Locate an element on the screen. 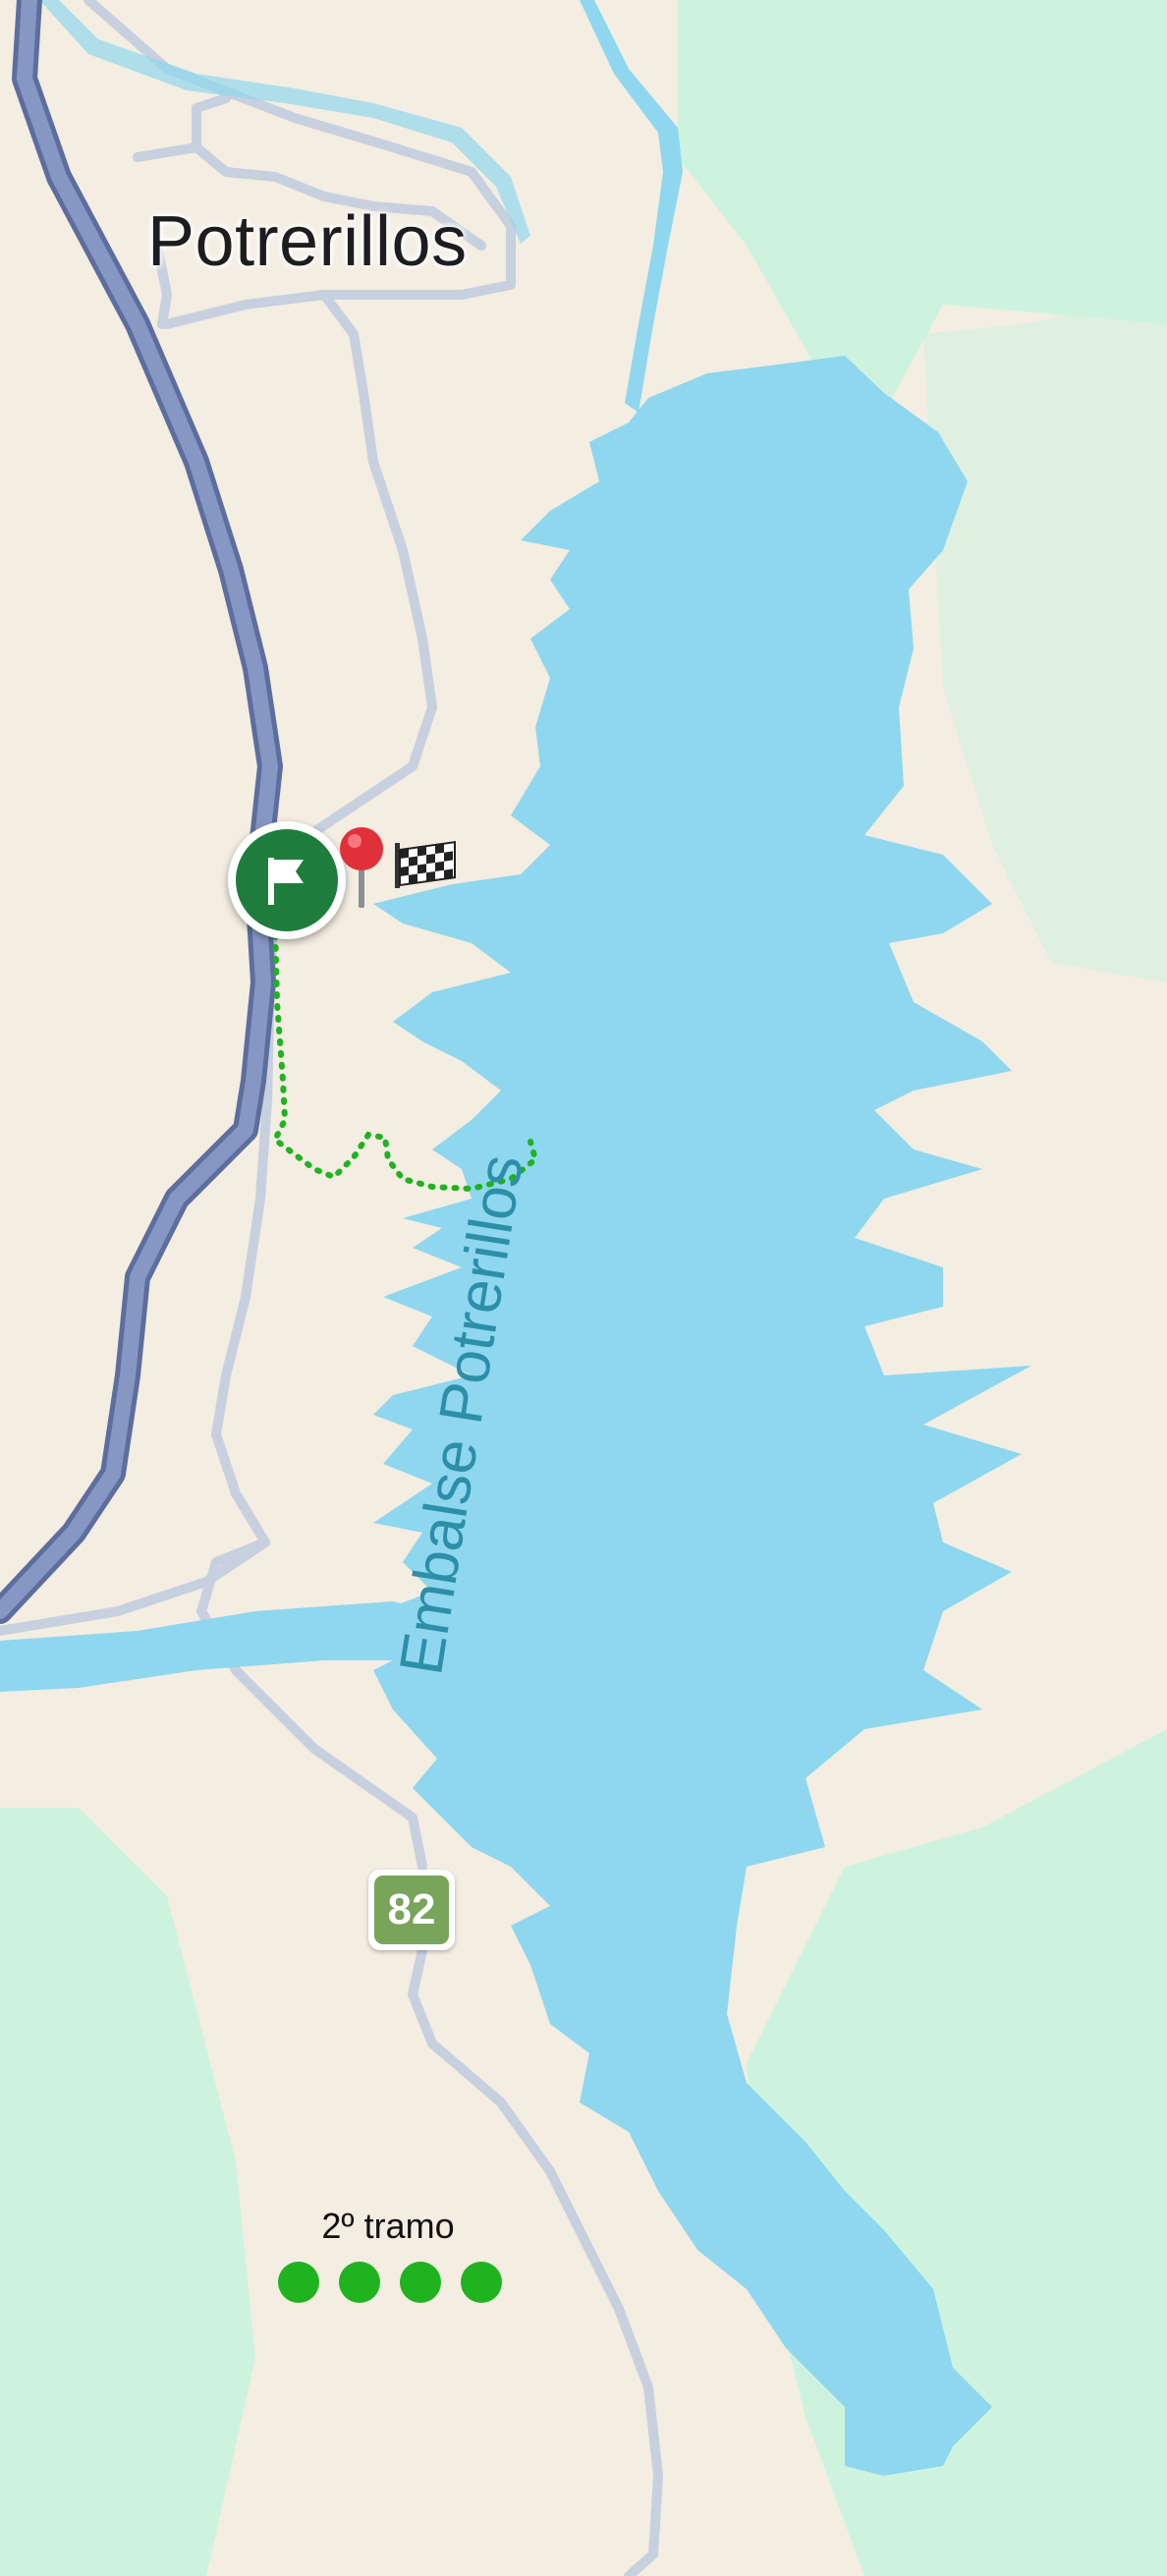 The image size is (1167, 2576). segment-dots is located at coordinates (390, 2282).